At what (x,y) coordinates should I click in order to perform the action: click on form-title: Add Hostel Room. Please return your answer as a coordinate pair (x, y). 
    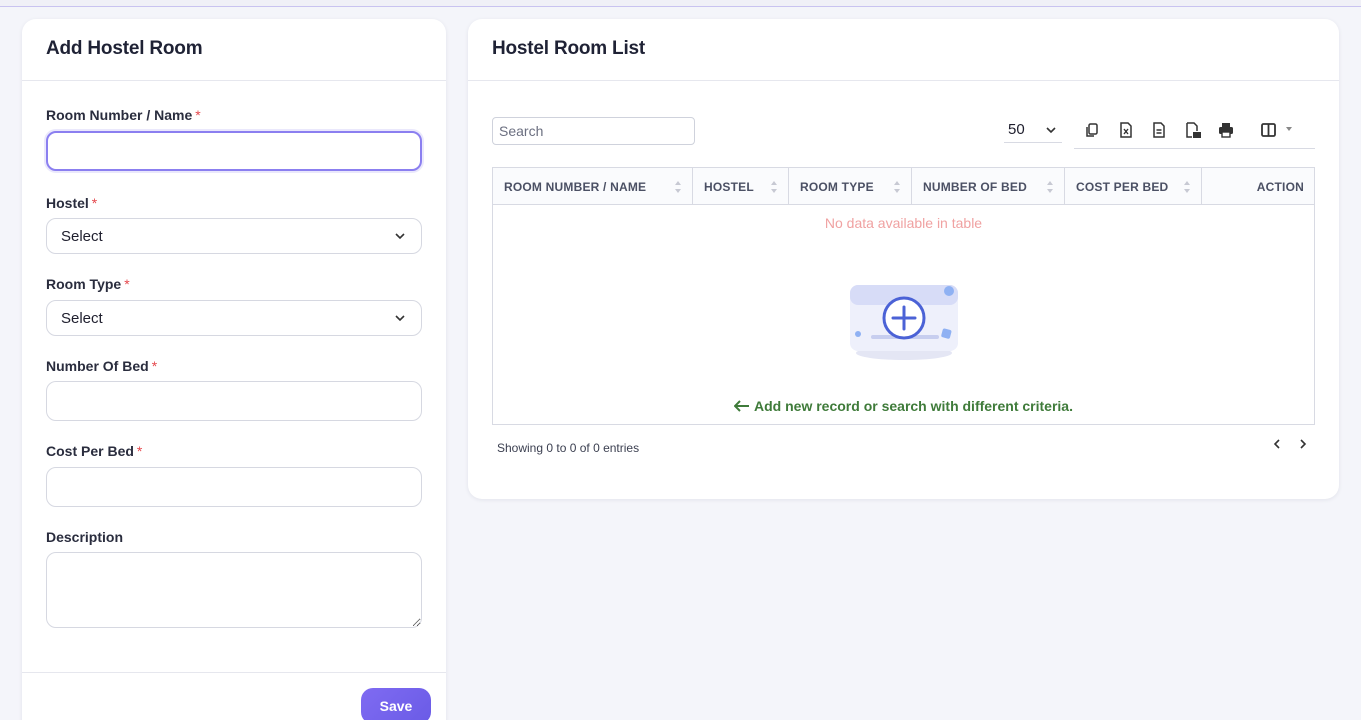
    Looking at the image, I should click on (124, 48).